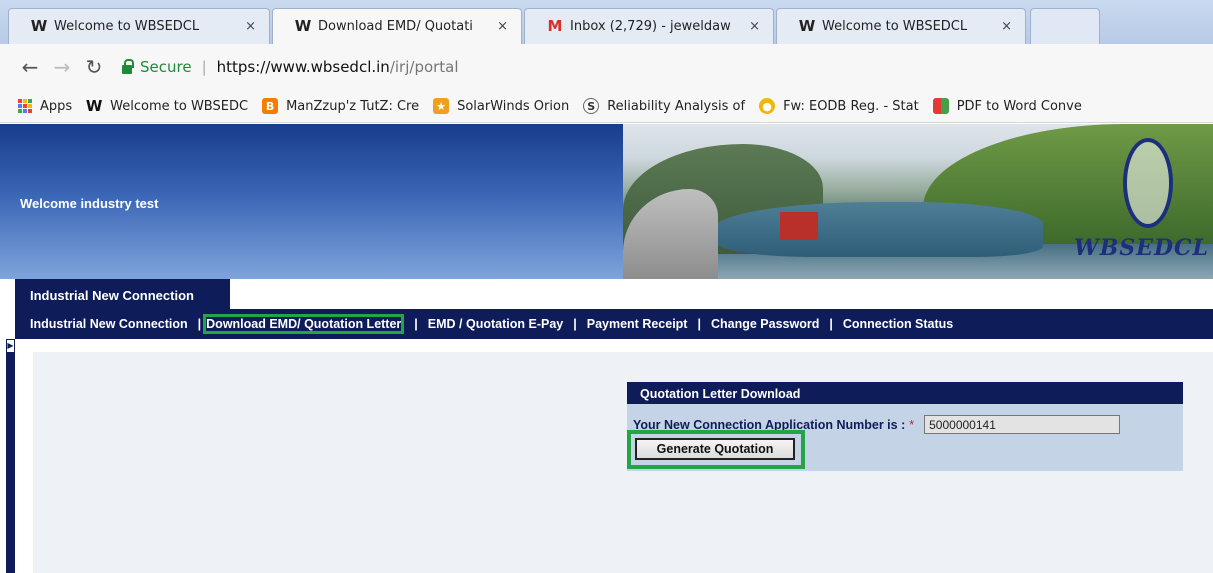  I want to click on wbsedcl-logo: WBSEDCL, so click(1141, 248).